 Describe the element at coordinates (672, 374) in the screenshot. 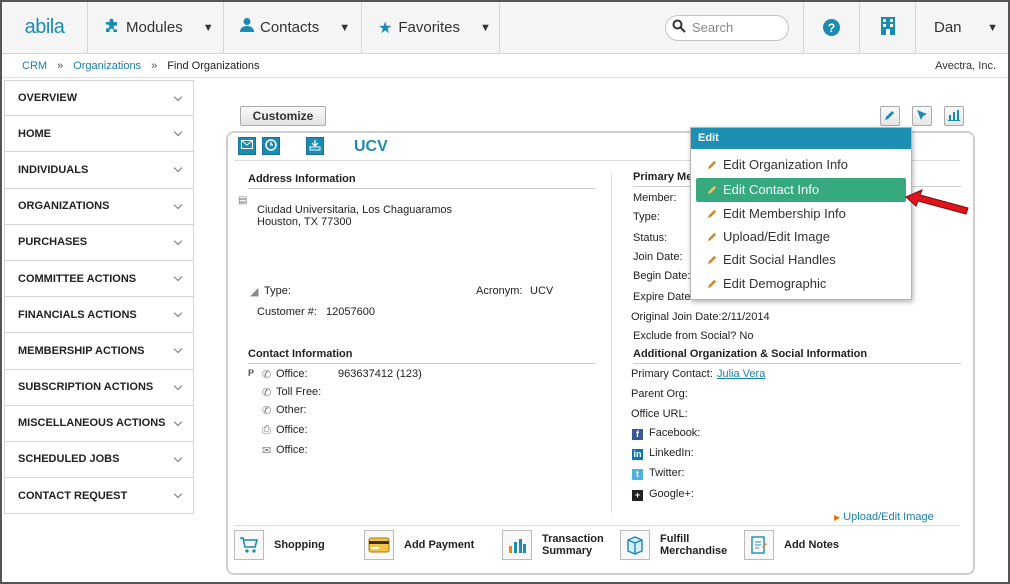

I see `primary-contact-label: Primary Contact:` at that location.